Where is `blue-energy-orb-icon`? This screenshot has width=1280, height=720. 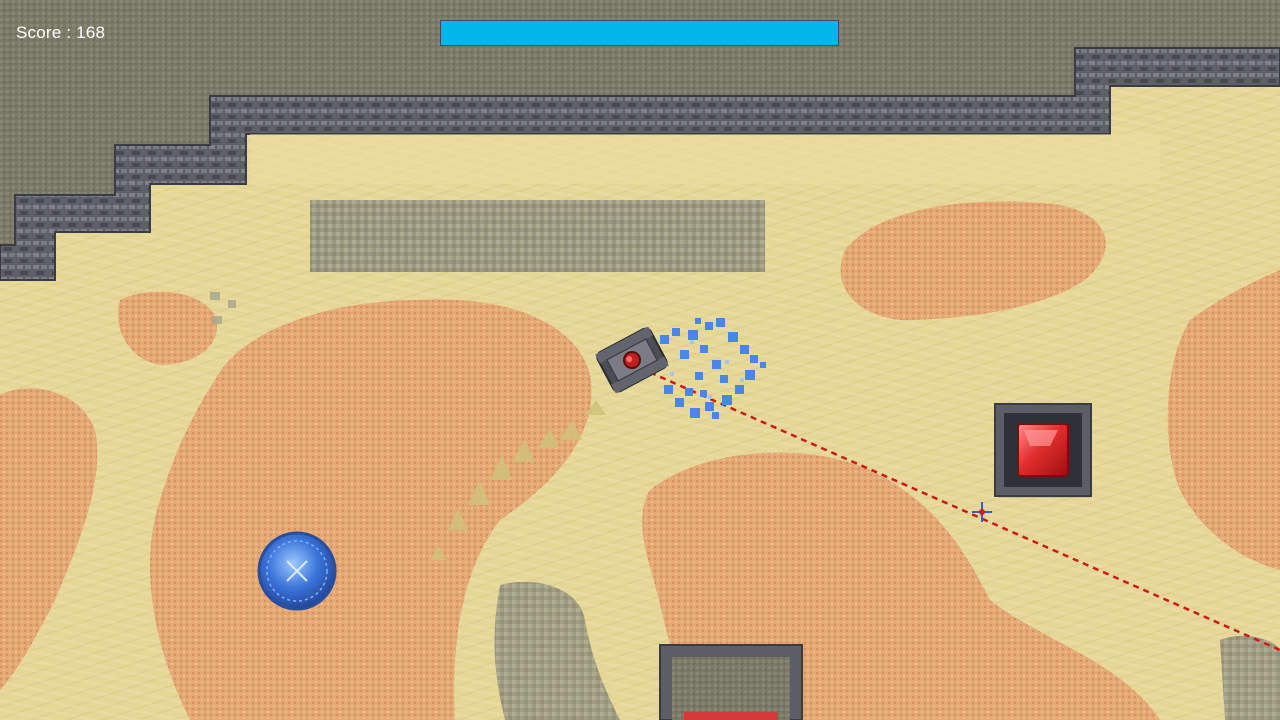
blue-energy-orb-icon is located at coordinates (297, 571).